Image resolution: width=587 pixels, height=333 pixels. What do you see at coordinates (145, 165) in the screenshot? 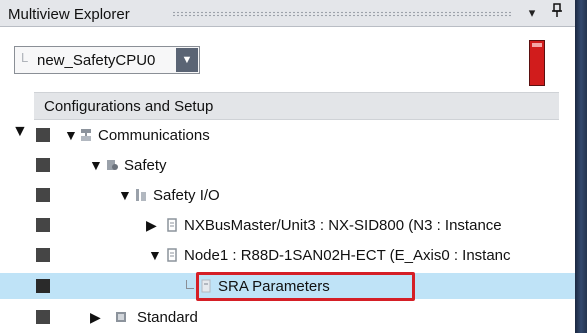
I see `tree-item-label: Safety` at bounding box center [145, 165].